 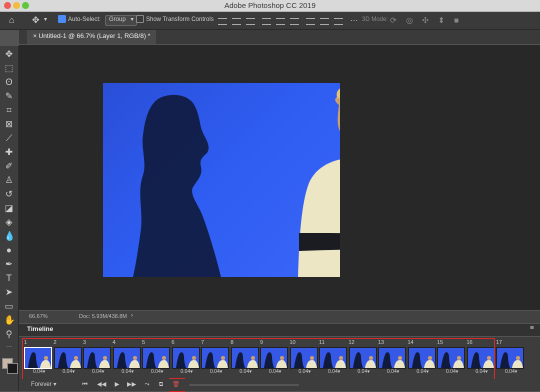 I want to click on brush-tool-icon: ✐, so click(x=9, y=166).